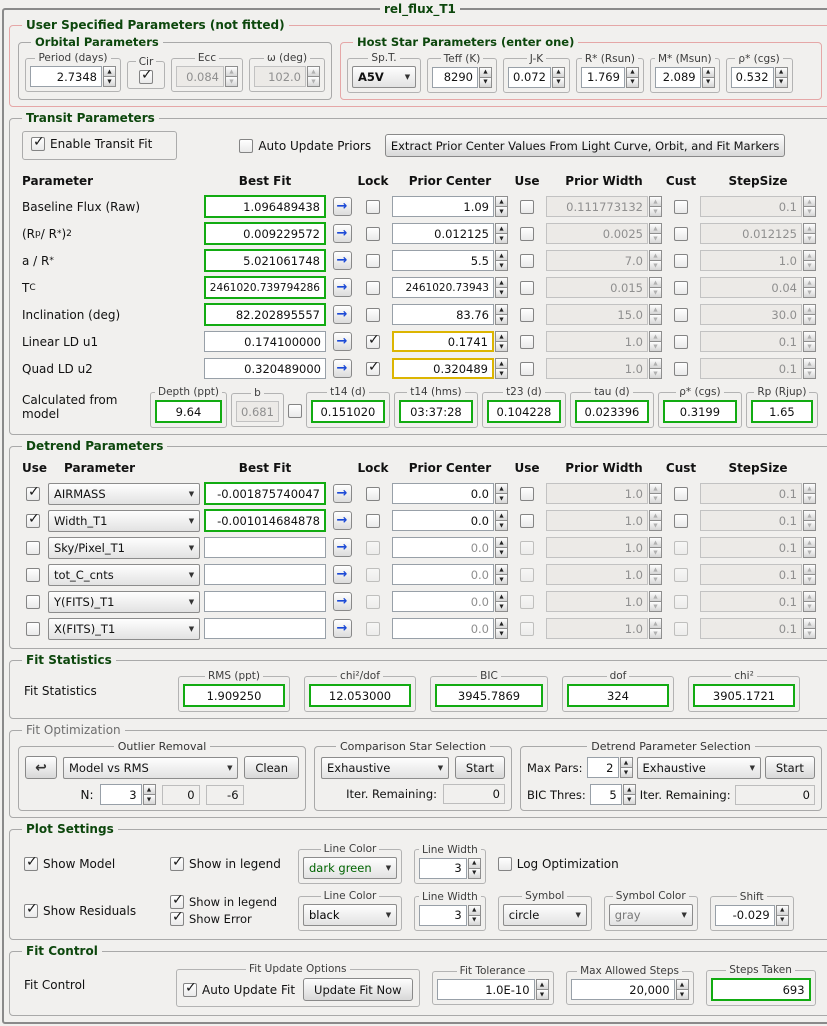 The width and height of the screenshot is (827, 1026). Describe the element at coordinates (384, 77) in the screenshot. I see `spectral-type-select: A5V` at that location.